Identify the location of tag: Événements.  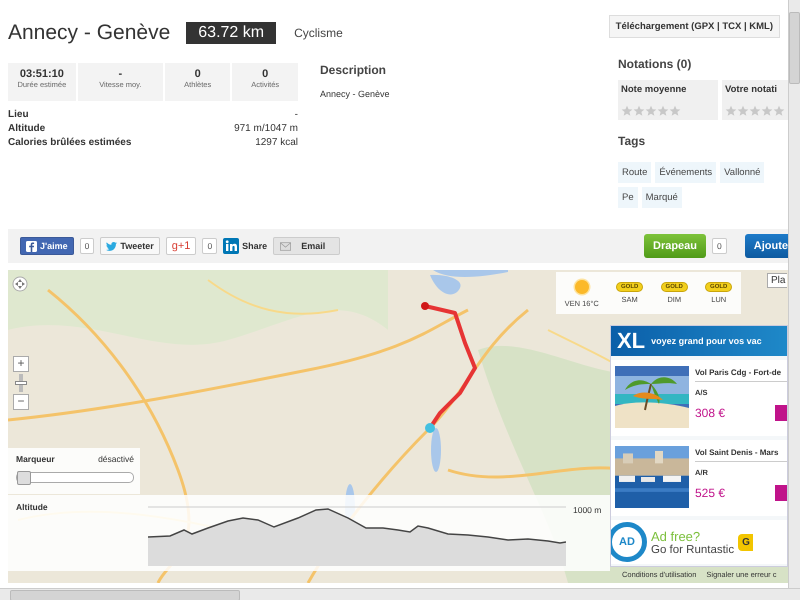
(685, 172).